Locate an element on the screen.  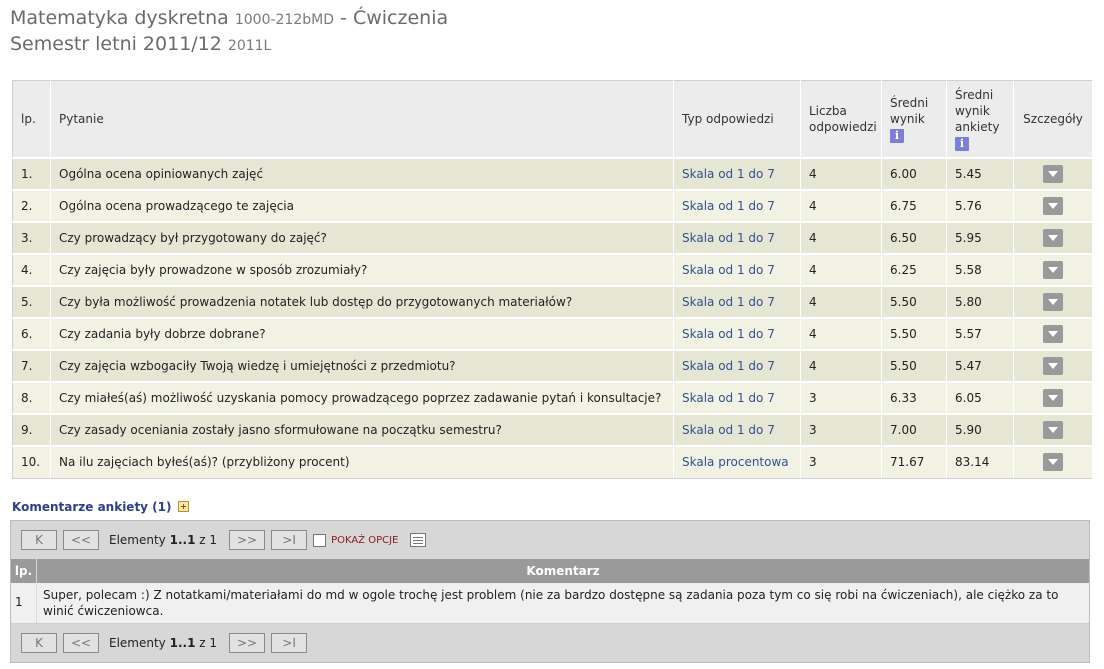
col-question: Pytanie is located at coordinates (362, 119).